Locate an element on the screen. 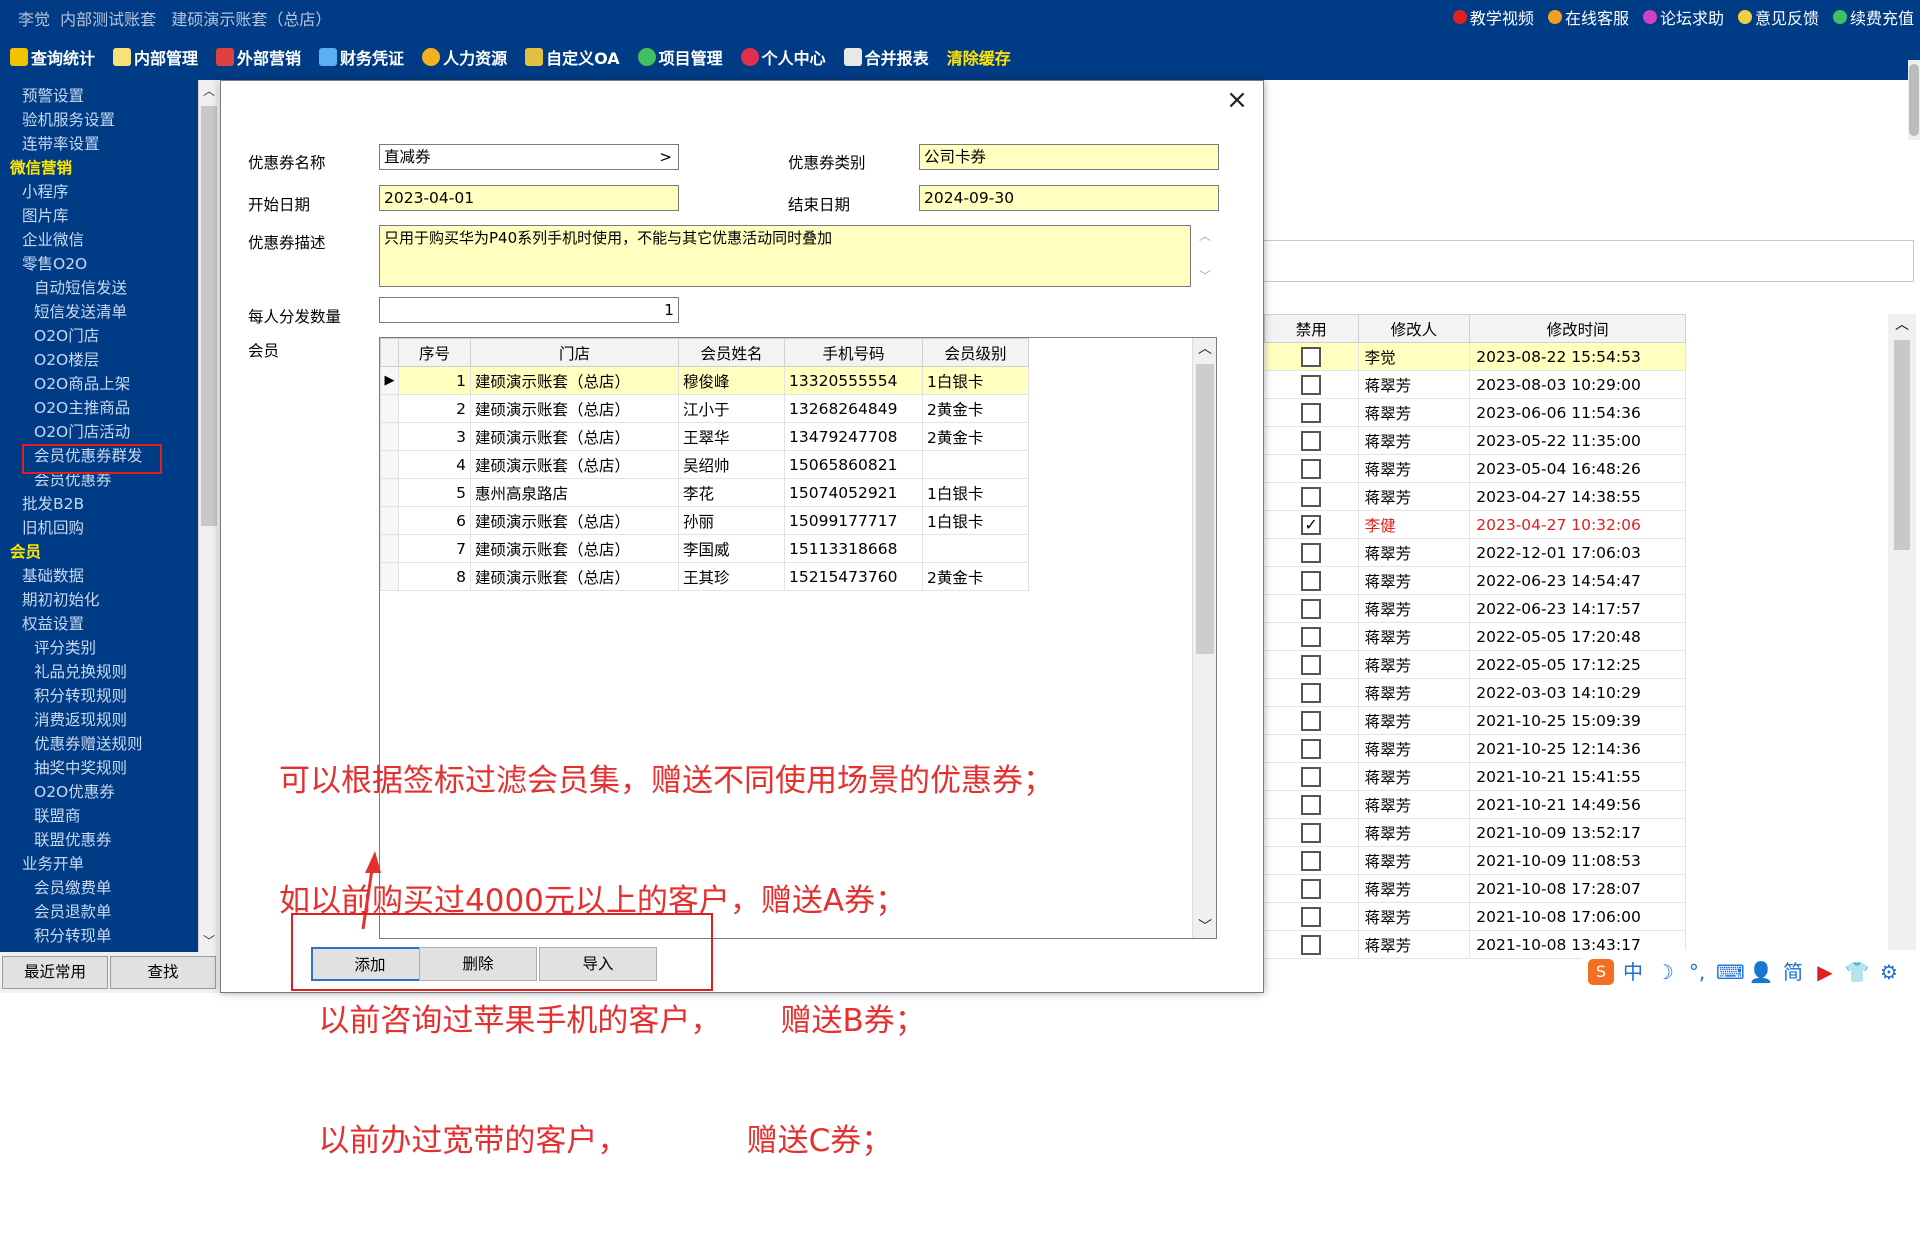  col-member-name: 会员姓名 is located at coordinates (731, 352).